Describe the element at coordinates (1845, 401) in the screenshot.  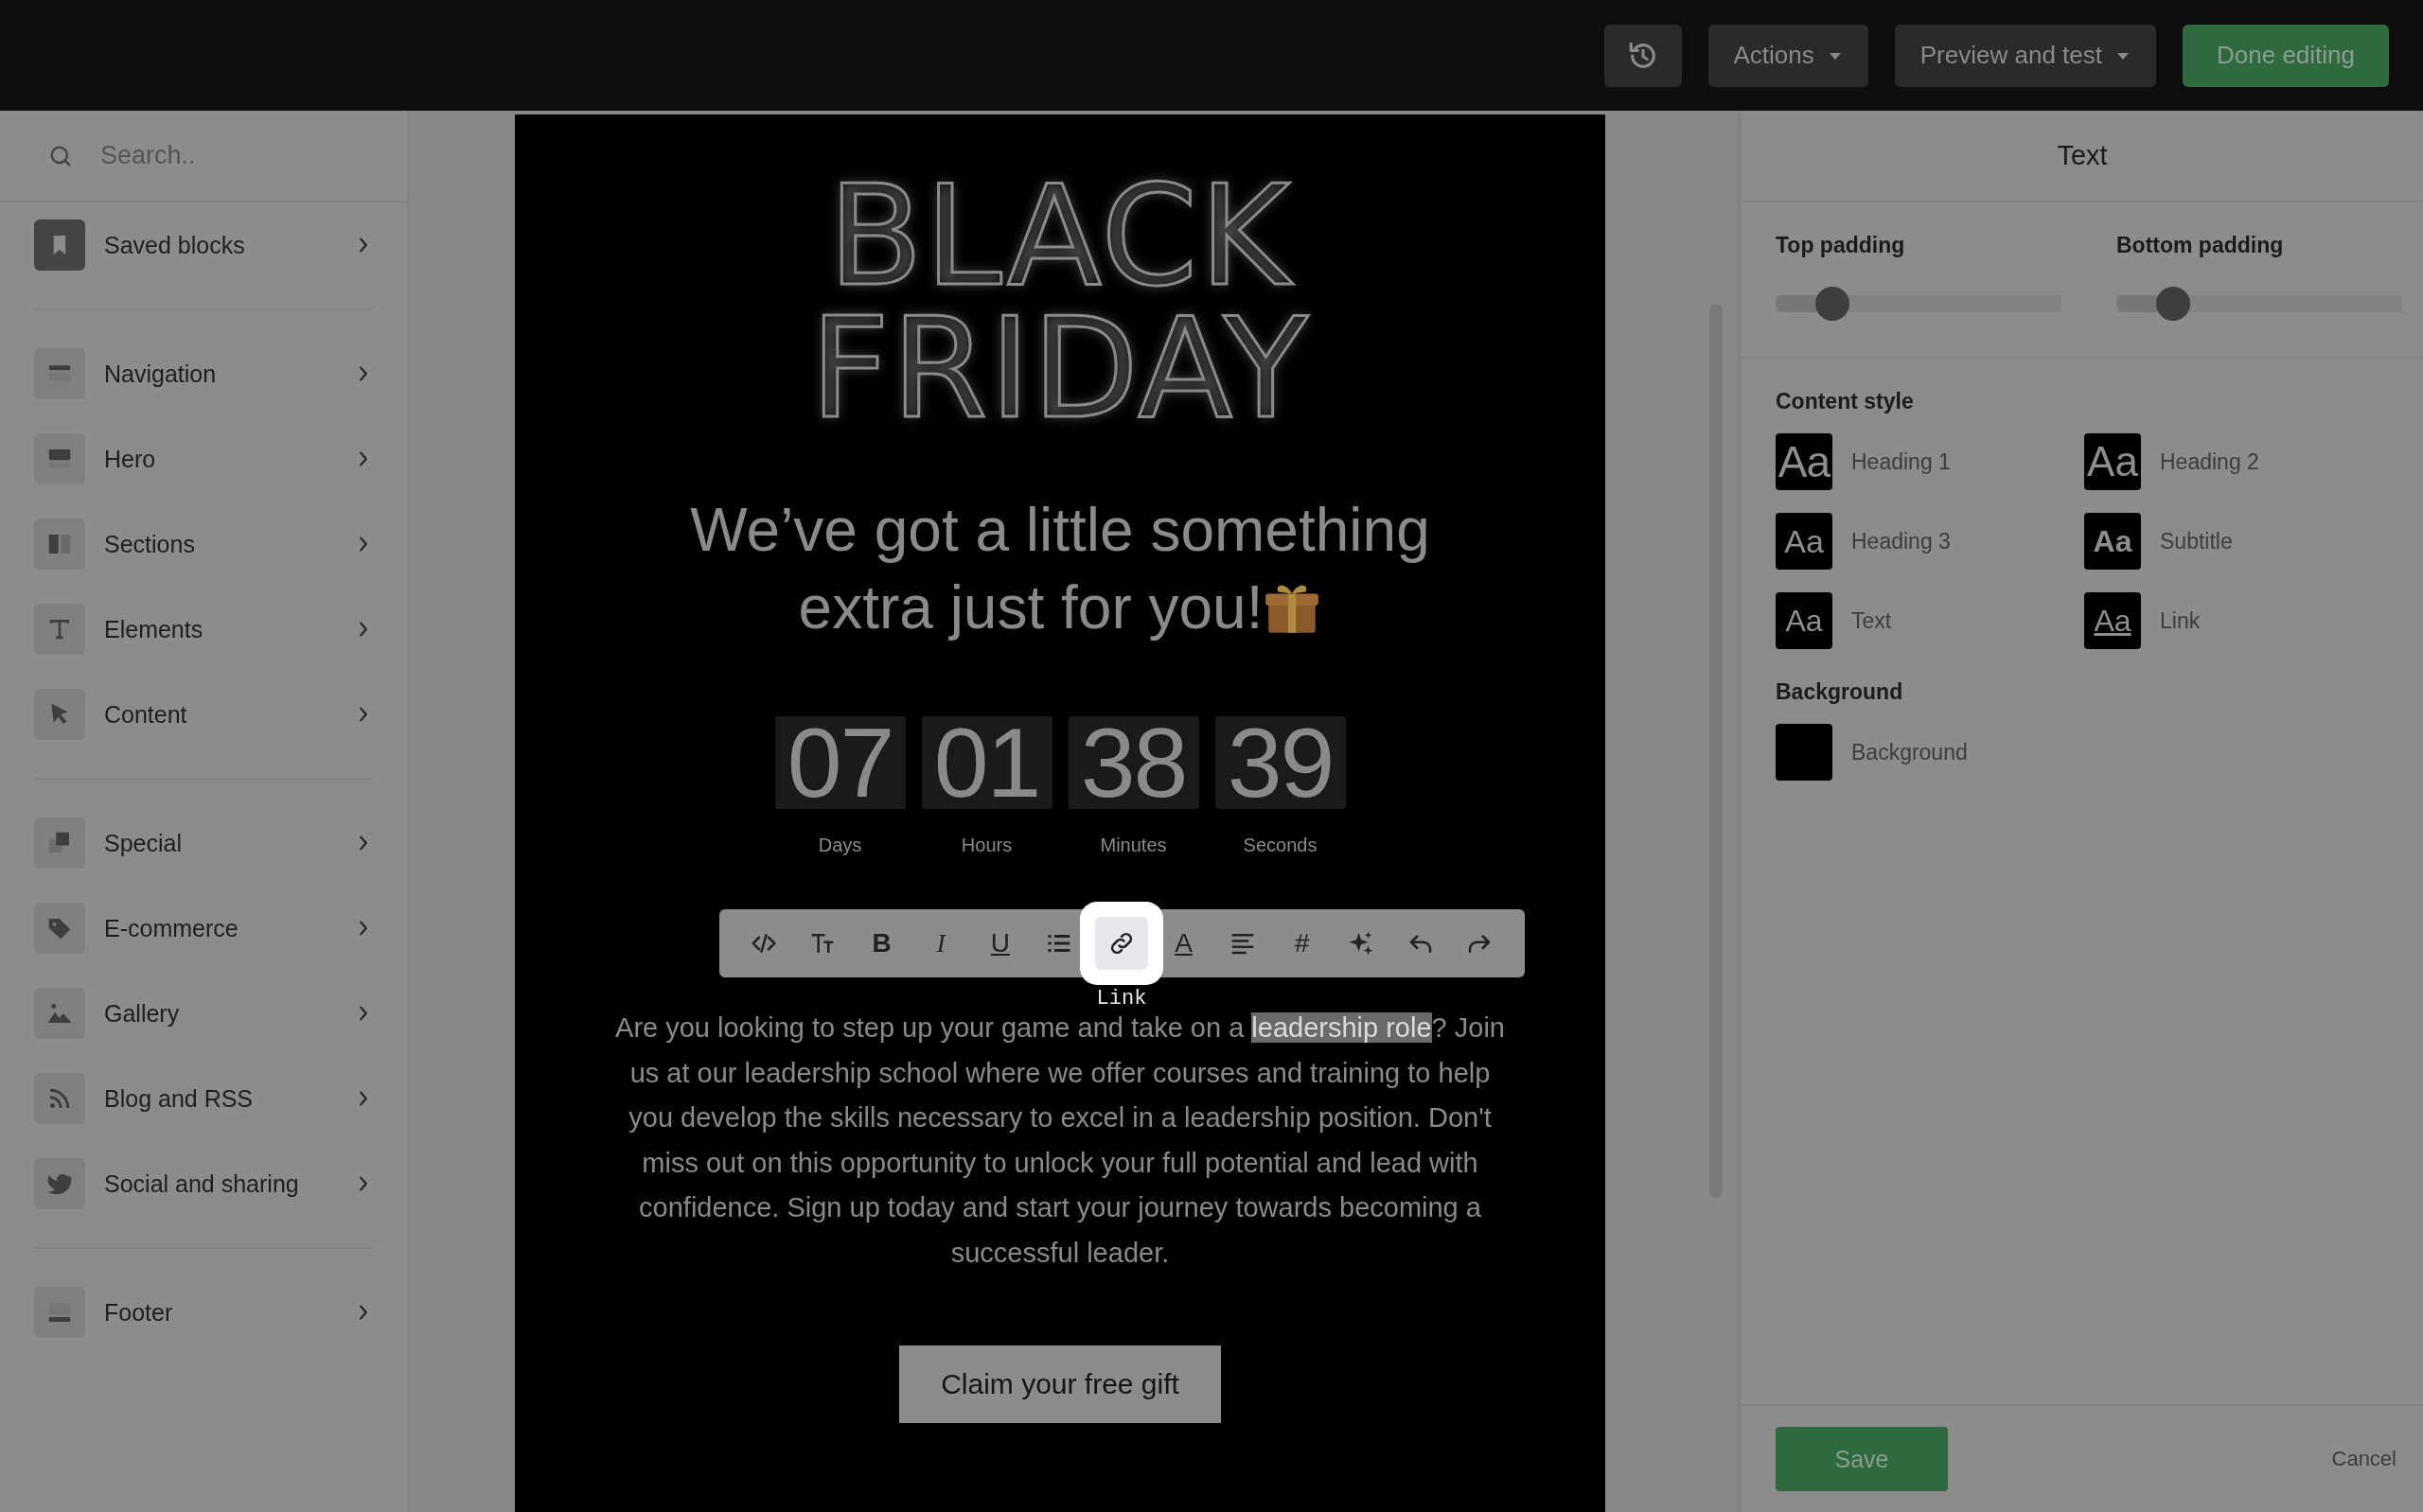
I see `section-heading: Content style` at that location.